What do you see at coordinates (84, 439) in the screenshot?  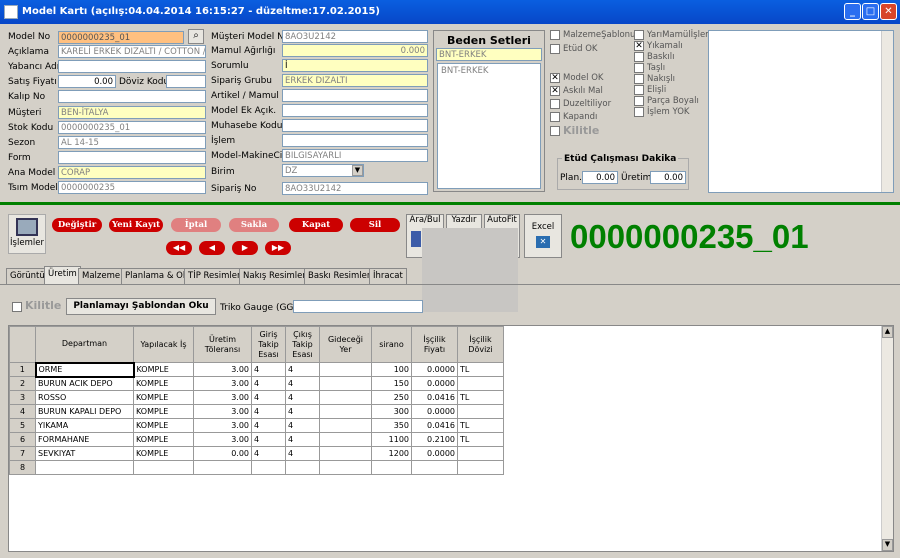 I see `departman-cell: FORMAHANE` at bounding box center [84, 439].